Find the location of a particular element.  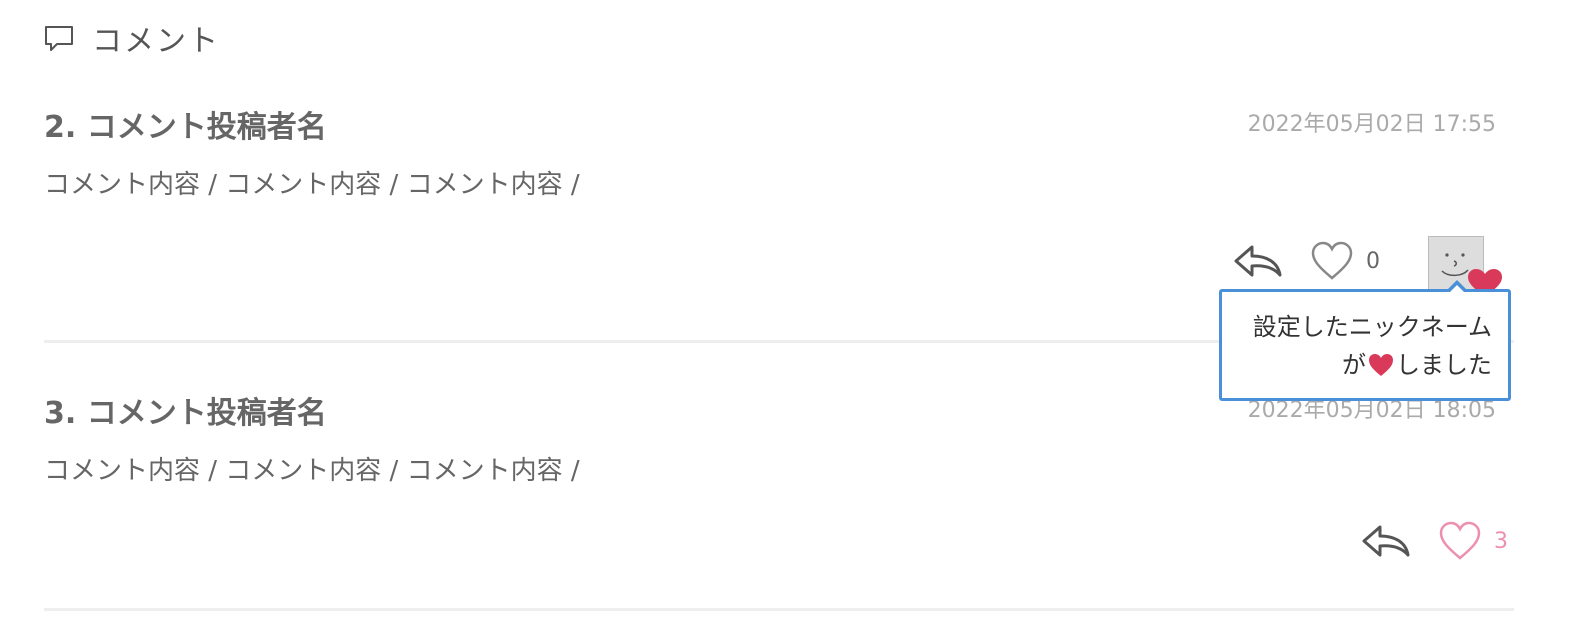

heart-icon is located at coordinates (1381, 365).